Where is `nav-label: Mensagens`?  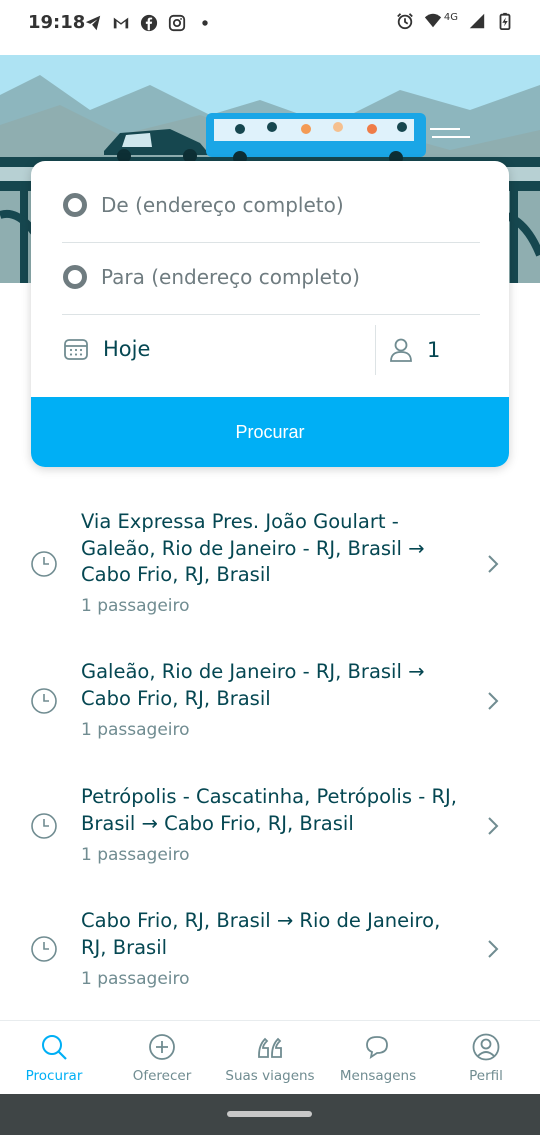 nav-label: Mensagens is located at coordinates (378, 1076).